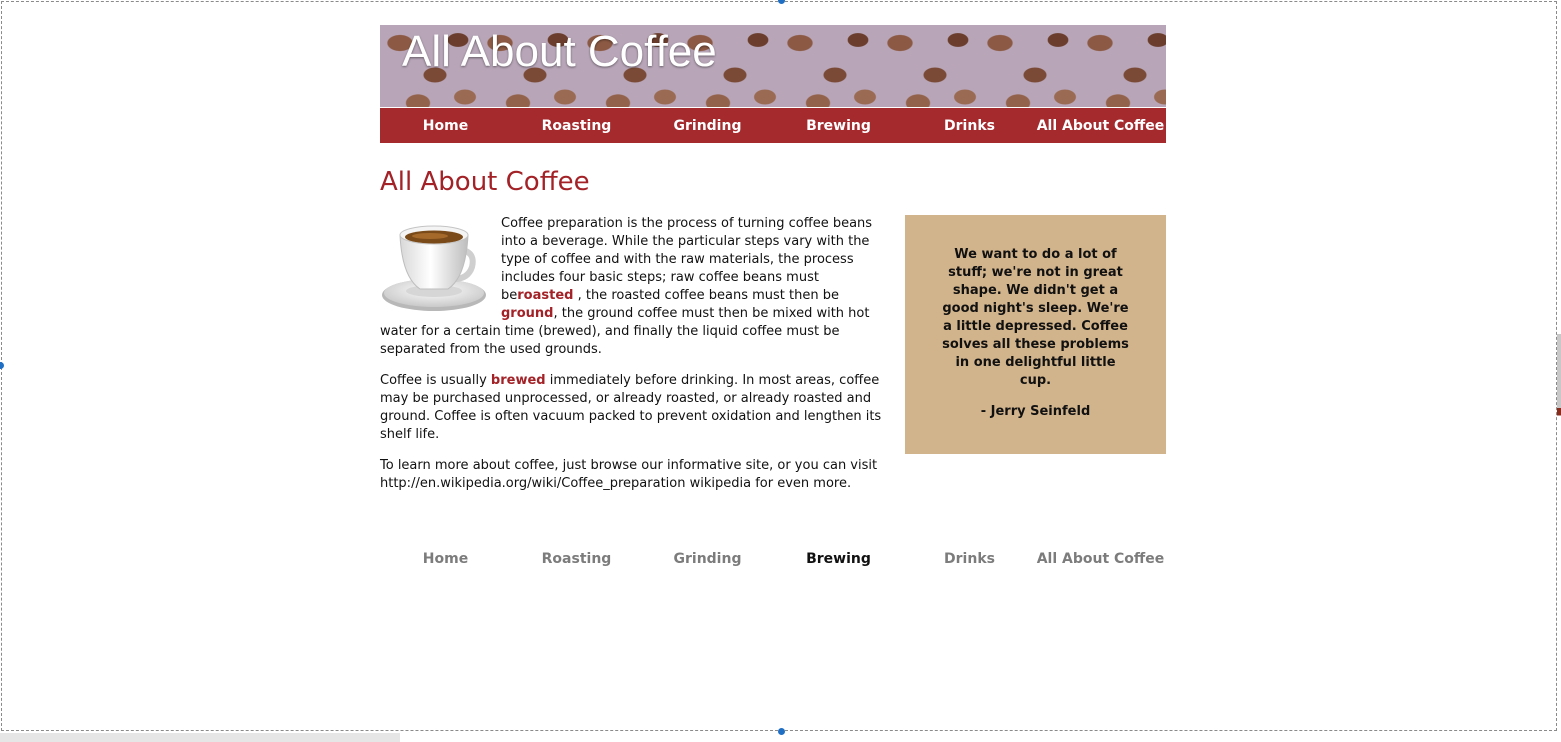 The height and width of the screenshot is (742, 1561). I want to click on nav-bottom-grinding: Grinding, so click(707, 559).